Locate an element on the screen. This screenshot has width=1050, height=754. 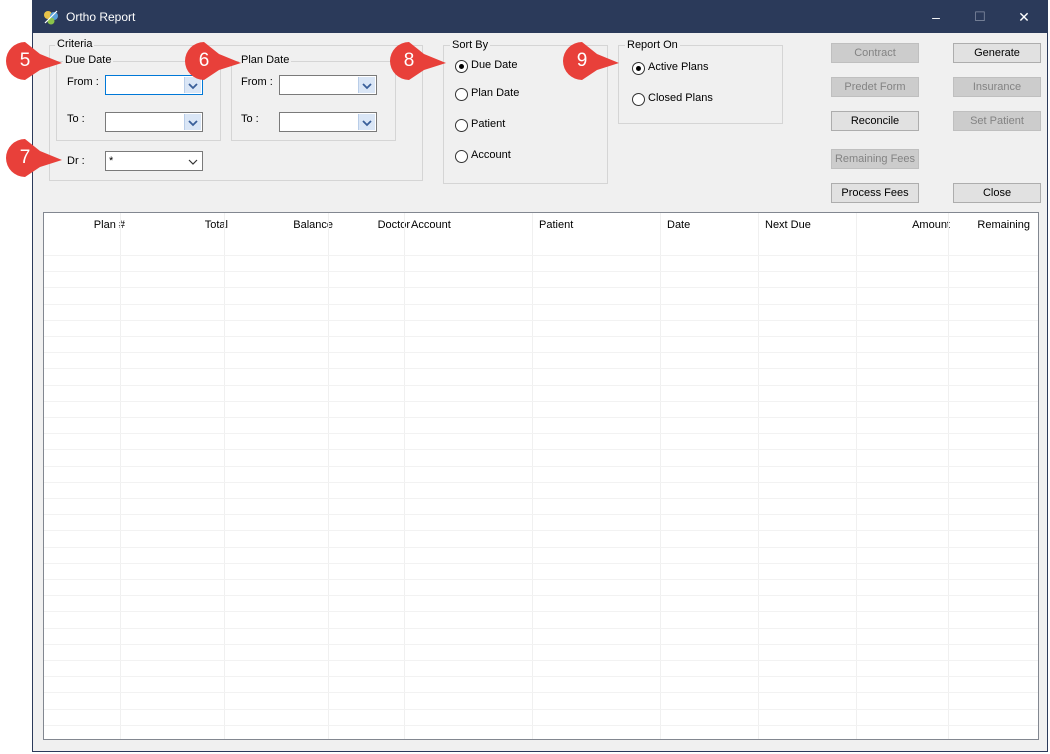
maximize-button: ☐ is located at coordinates (980, 17).